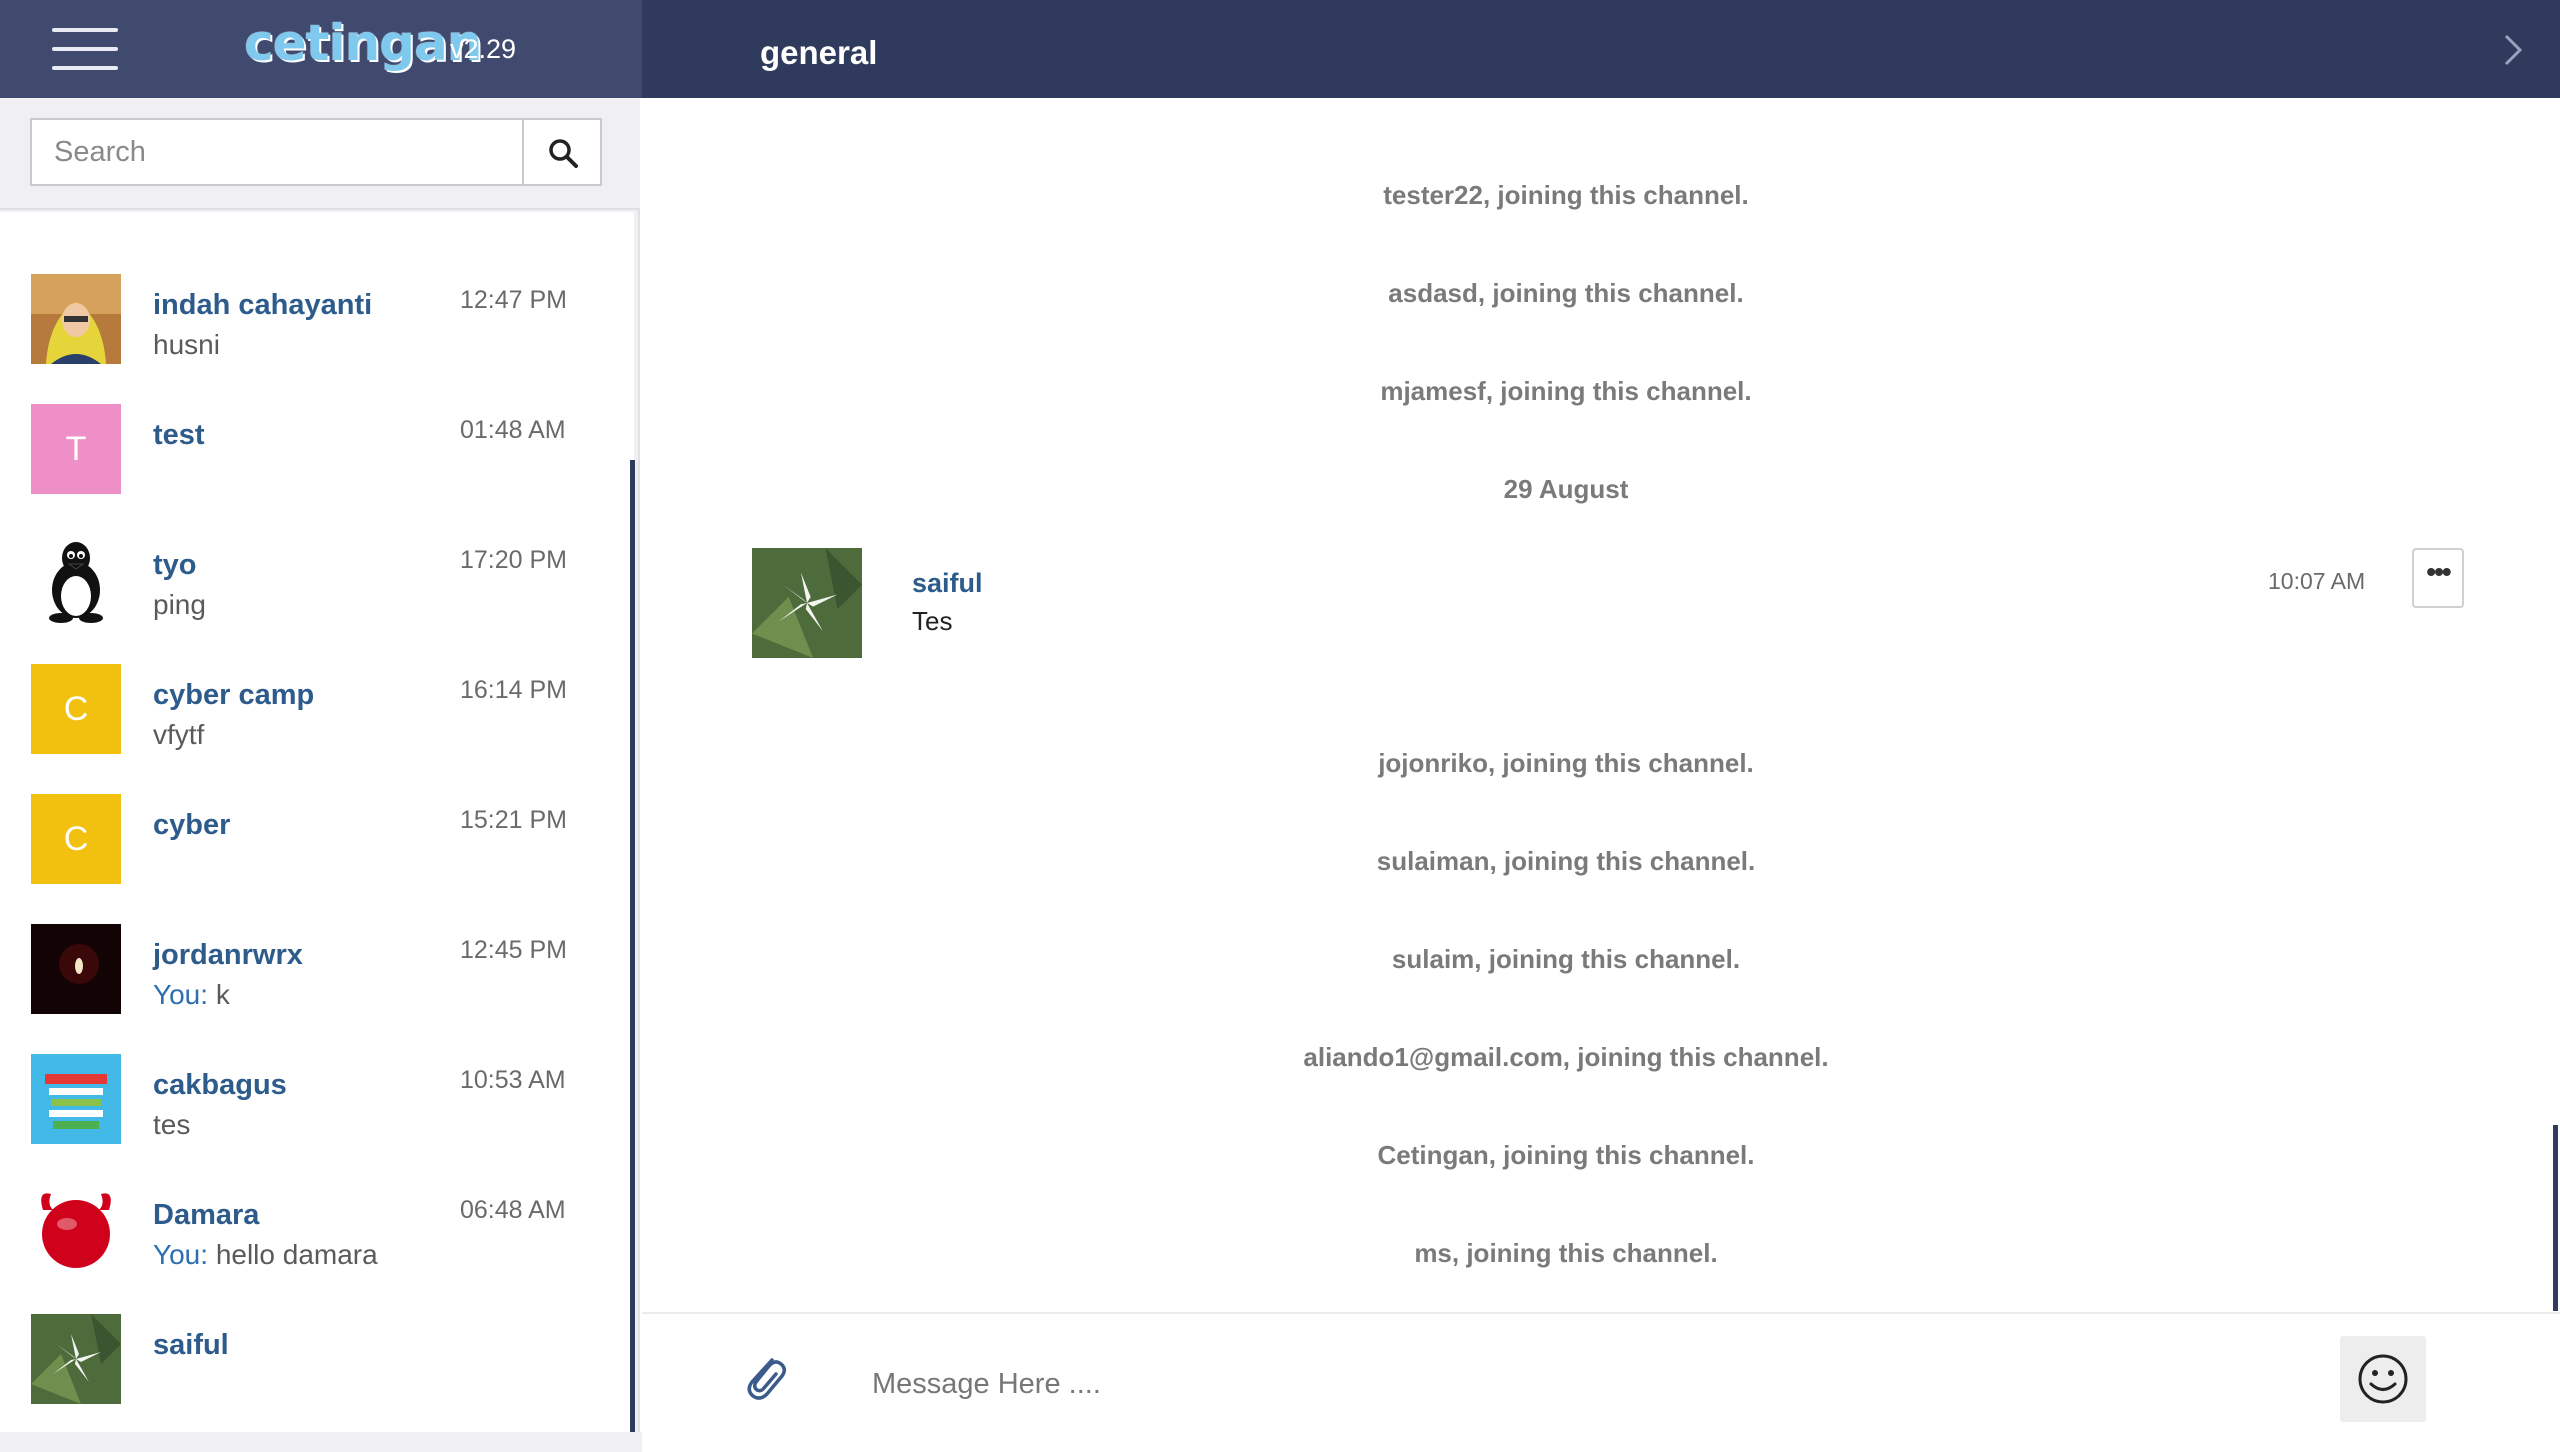 The image size is (2560, 1452). I want to click on search-button, so click(562, 152).